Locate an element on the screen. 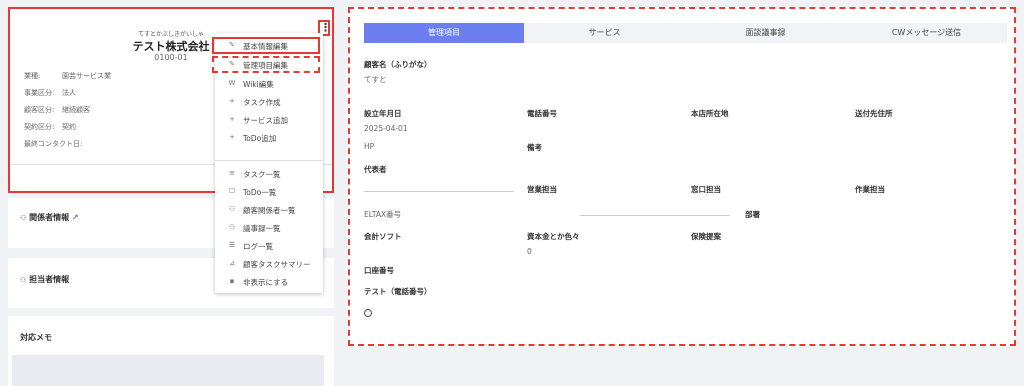  menu-item-label: 顧客関係者一覧 is located at coordinates (269, 210).